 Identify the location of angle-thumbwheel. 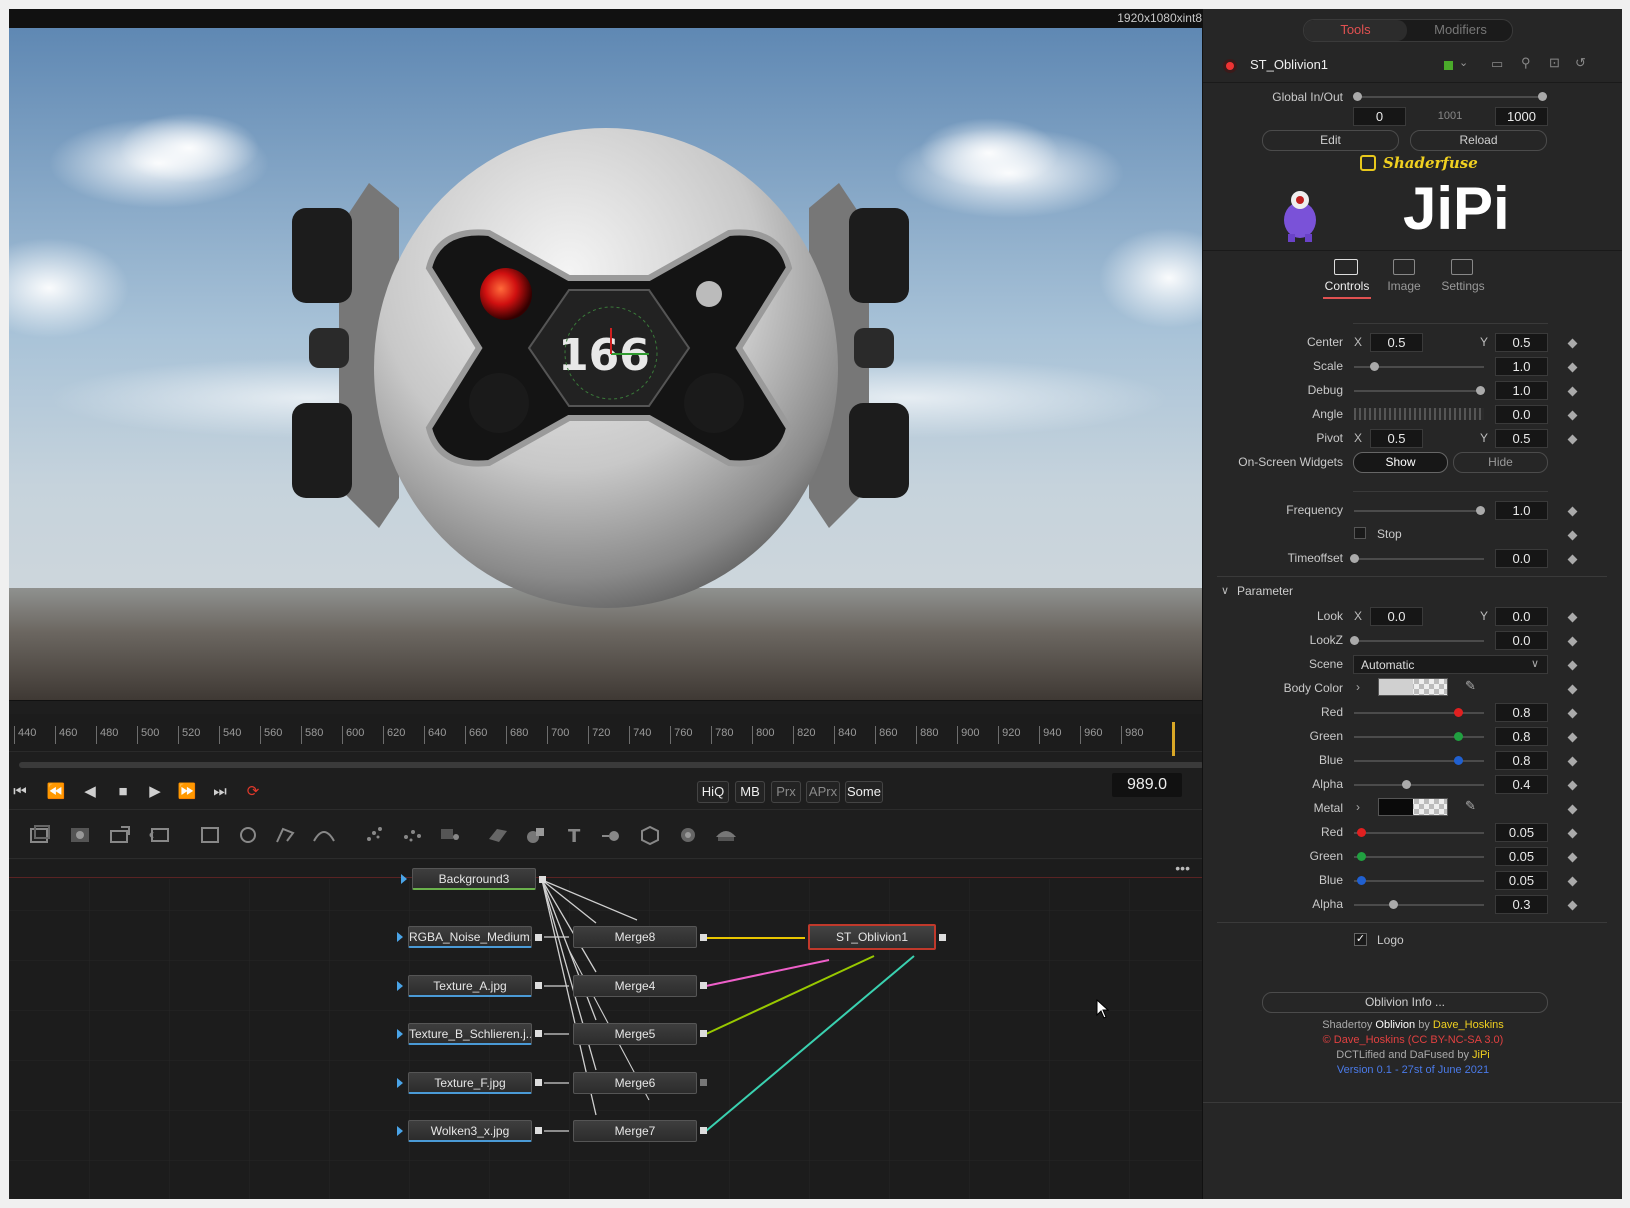
(1419, 414).